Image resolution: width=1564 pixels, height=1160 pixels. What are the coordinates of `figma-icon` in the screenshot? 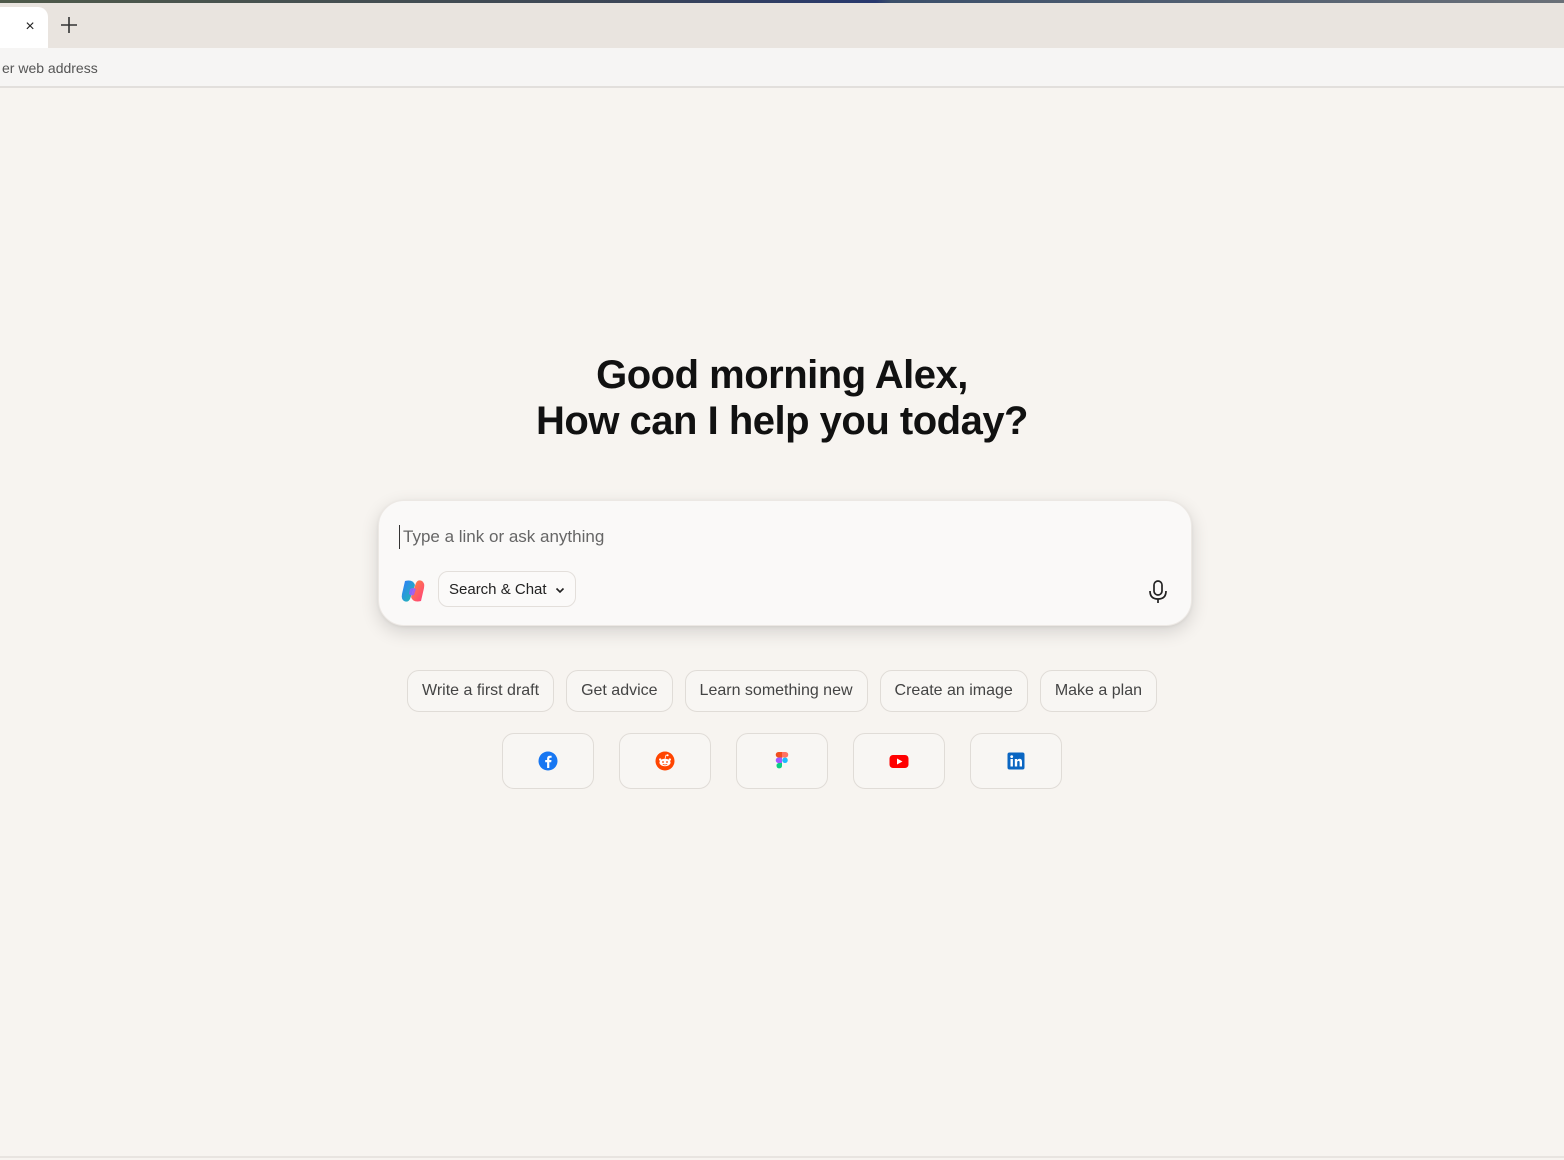 It's located at (782, 760).